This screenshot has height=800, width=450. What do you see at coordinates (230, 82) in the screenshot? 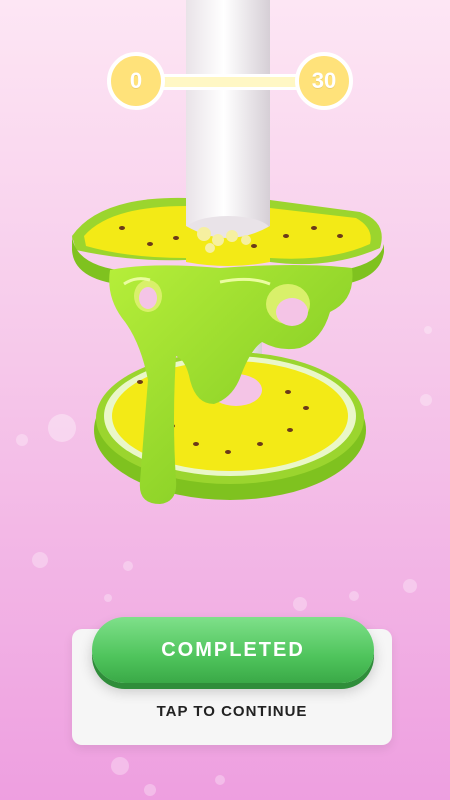
I see `level-progress-bar: 0 30` at bounding box center [230, 82].